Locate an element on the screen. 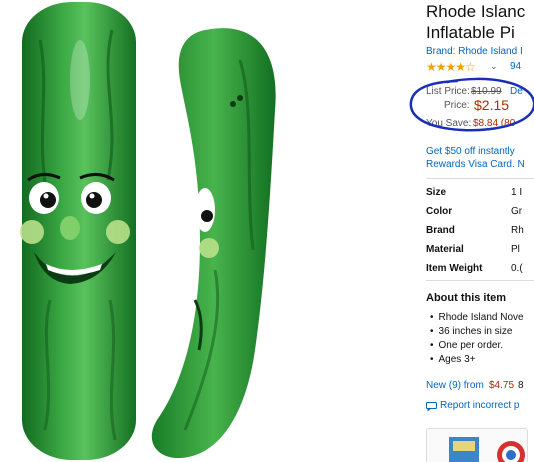 The width and height of the screenshot is (534, 462). promo-line-1: Get $50 off instantly is located at coordinates (470, 151).